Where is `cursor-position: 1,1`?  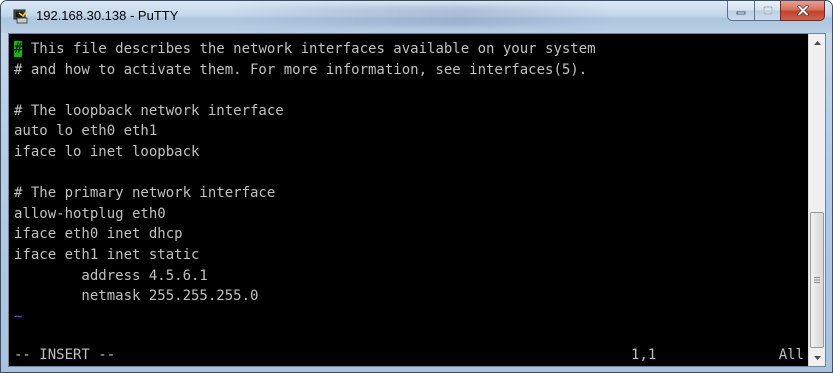
cursor-position: 1,1 is located at coordinates (644, 355).